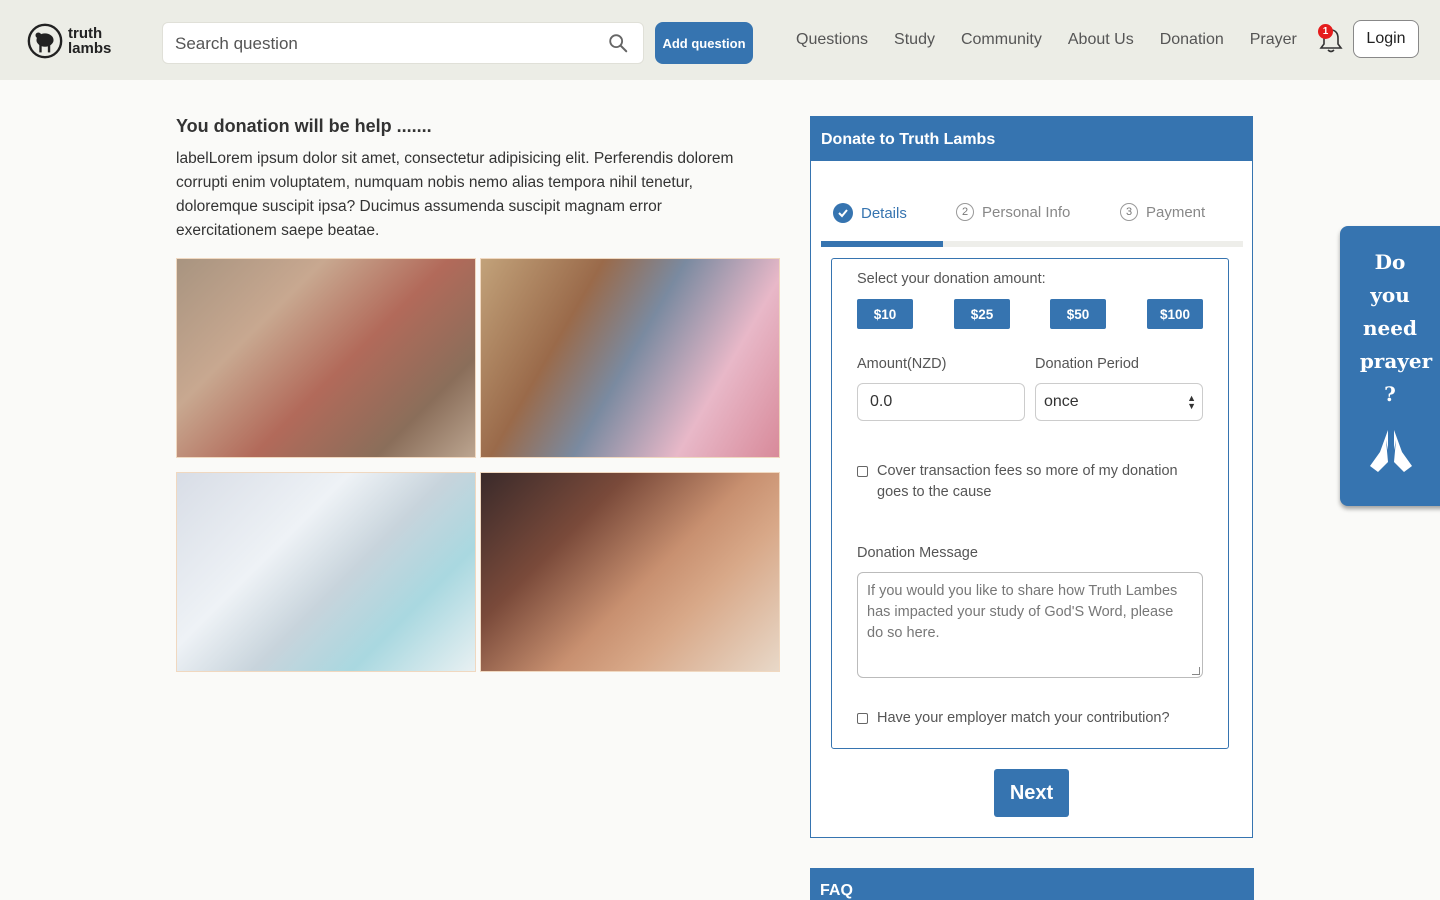 The image size is (1440, 900). I want to click on add-question-button: Add question, so click(704, 43).